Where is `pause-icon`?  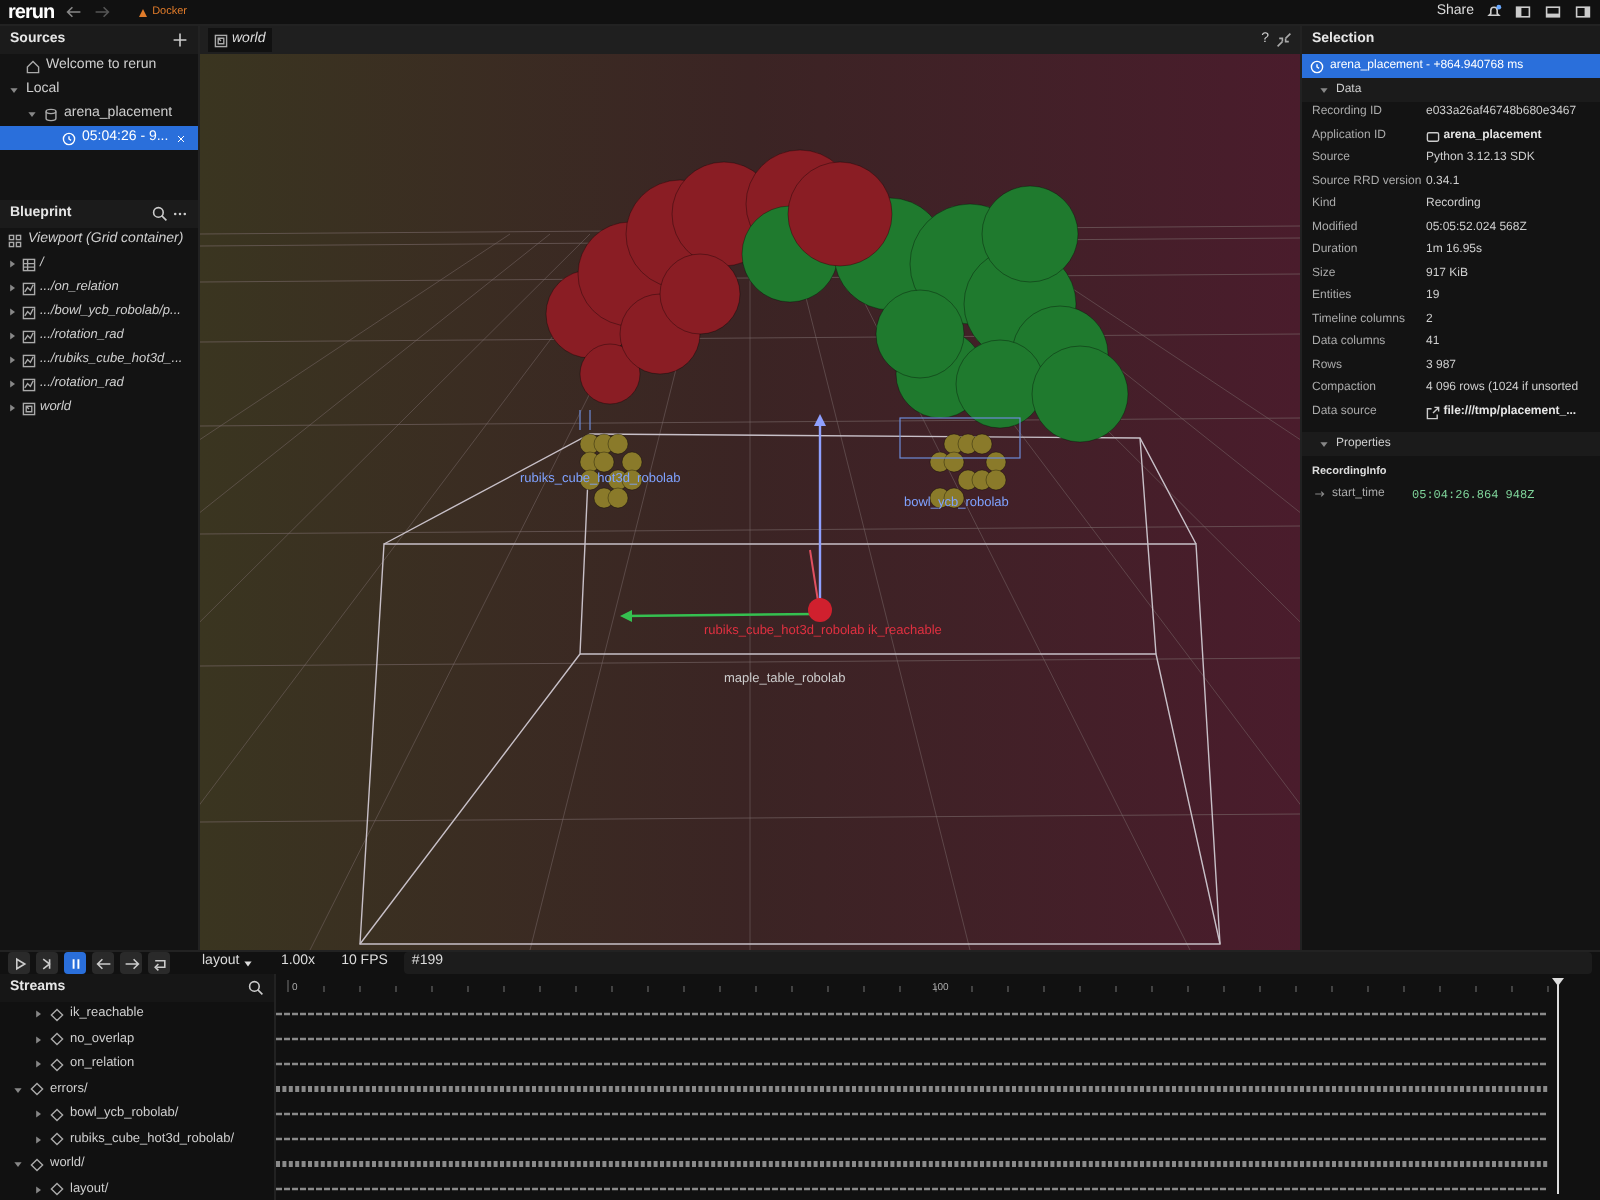
pause-icon is located at coordinates (75, 963).